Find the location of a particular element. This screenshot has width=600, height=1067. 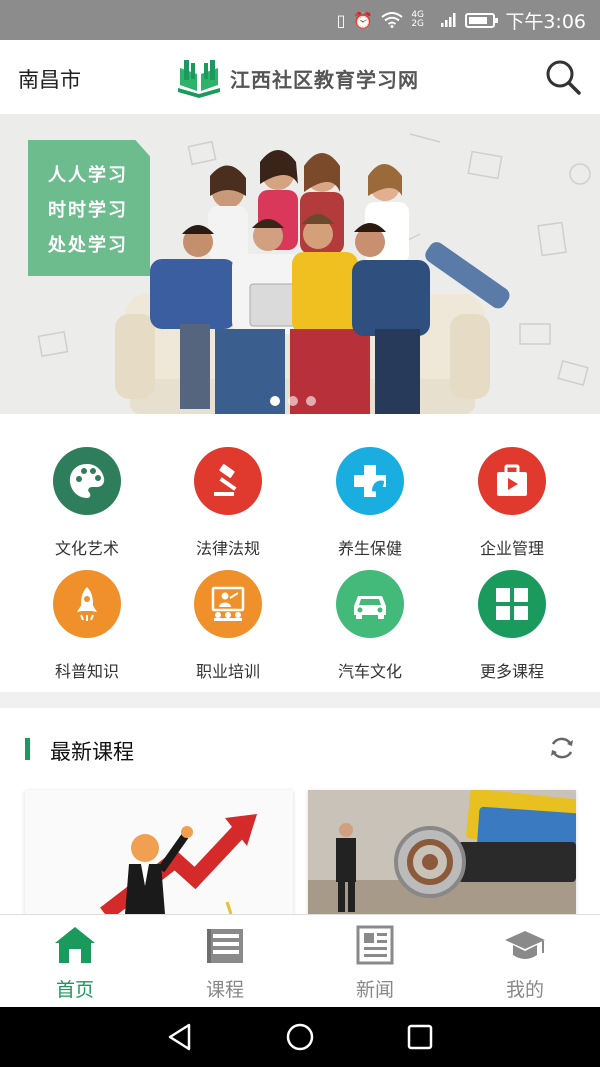

category-culture-art: 文化艺术 is located at coordinates (87, 503).